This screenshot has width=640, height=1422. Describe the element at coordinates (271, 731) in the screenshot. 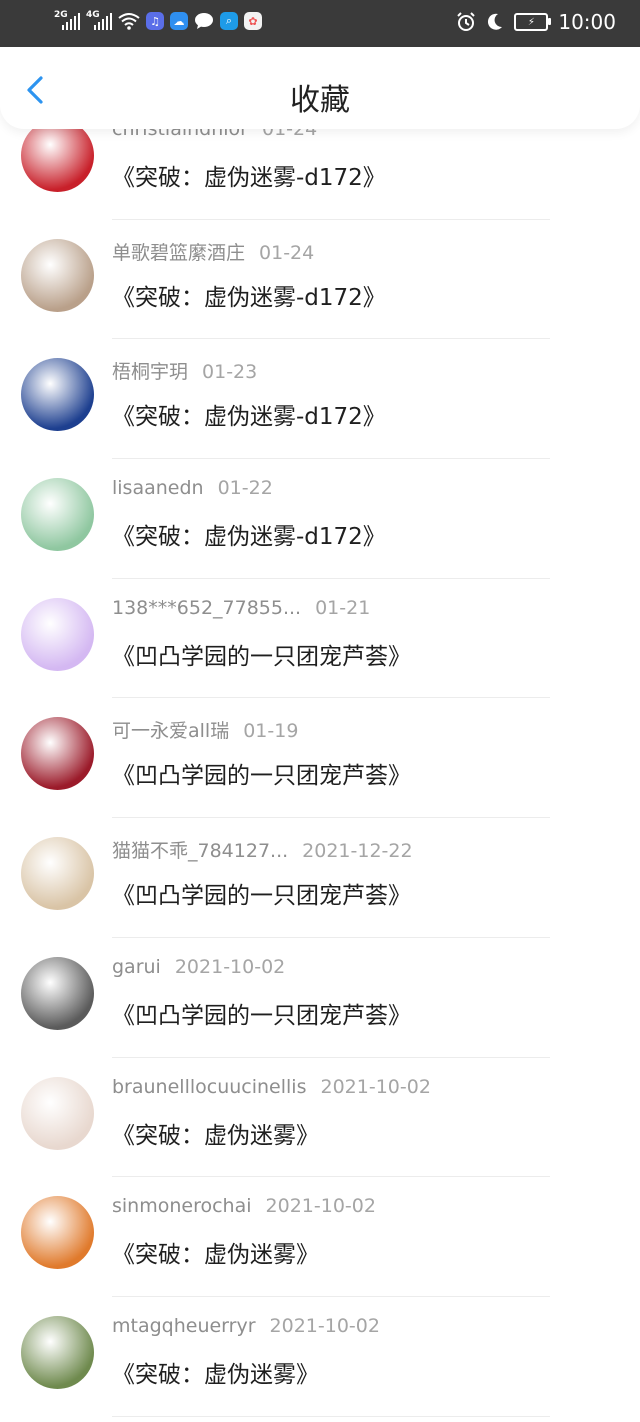

I see `item-date: 01-19` at that location.